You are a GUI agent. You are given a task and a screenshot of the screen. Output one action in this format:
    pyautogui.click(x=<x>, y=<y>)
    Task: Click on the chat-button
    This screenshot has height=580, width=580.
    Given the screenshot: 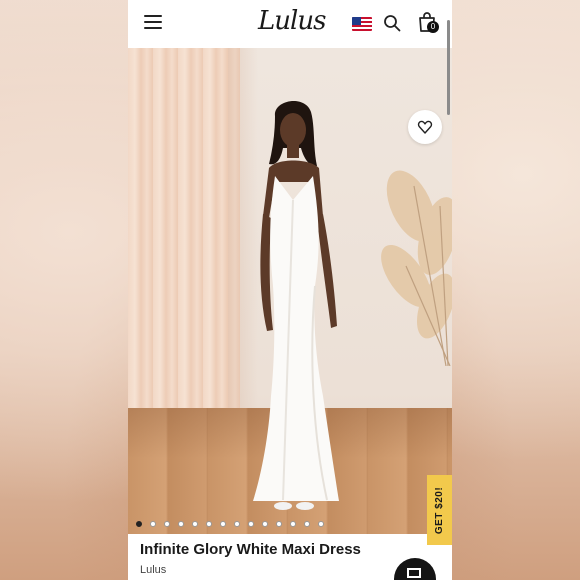 What is the action you would take?
    pyautogui.click(x=415, y=569)
    